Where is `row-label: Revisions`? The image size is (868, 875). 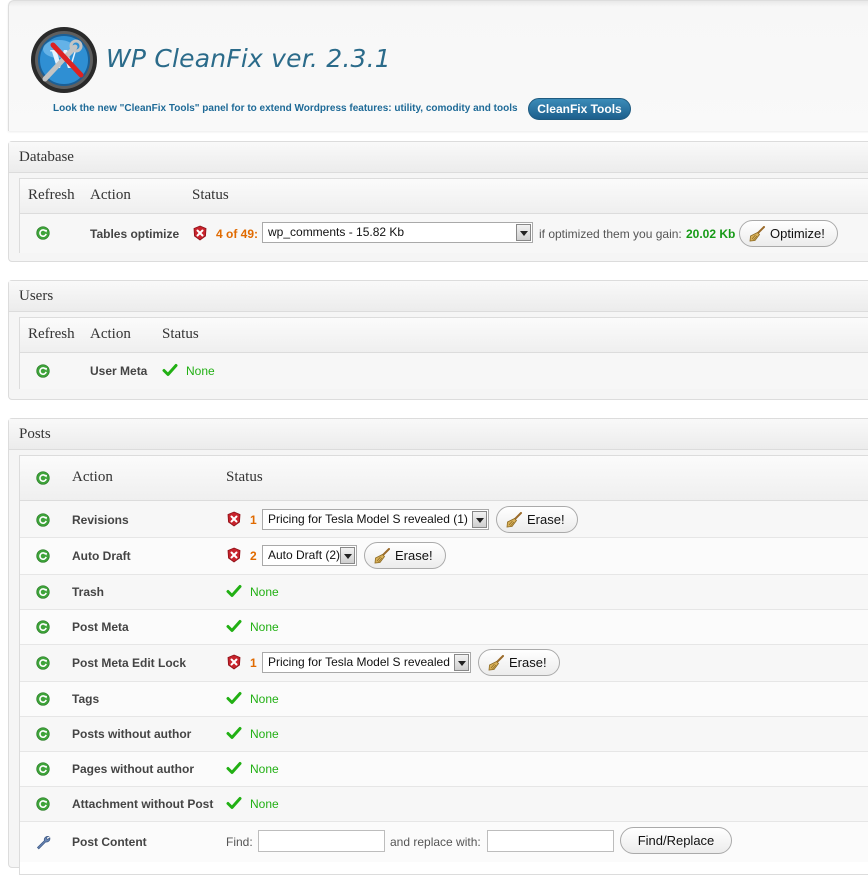 row-label: Revisions is located at coordinates (100, 520).